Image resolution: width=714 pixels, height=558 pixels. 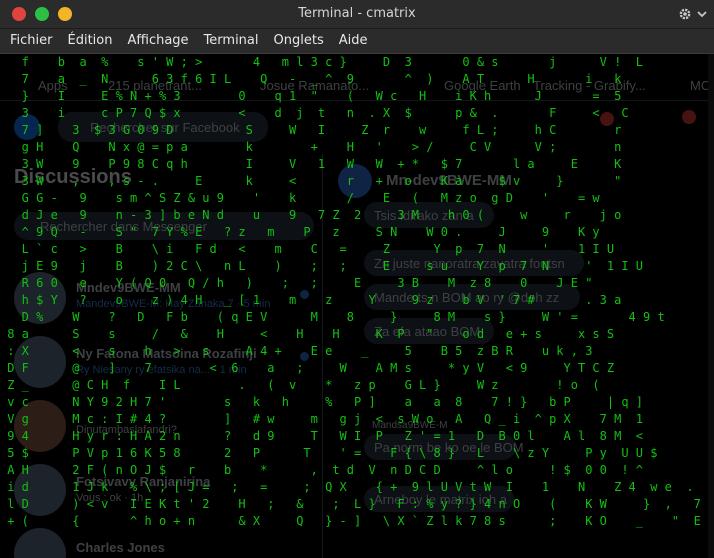 What do you see at coordinates (702, 14) in the screenshot?
I see `chevron-down-icon` at bounding box center [702, 14].